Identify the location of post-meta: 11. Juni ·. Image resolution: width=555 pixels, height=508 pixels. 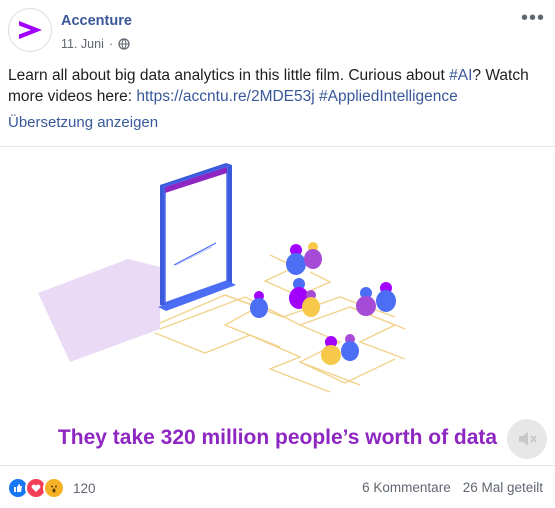
(95, 44).